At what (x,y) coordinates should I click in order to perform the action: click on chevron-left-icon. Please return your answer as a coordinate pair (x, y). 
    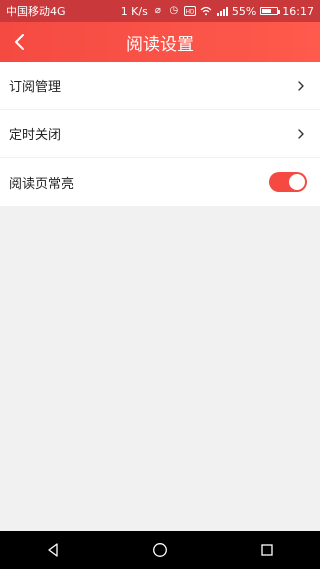
    Looking at the image, I should click on (19, 42).